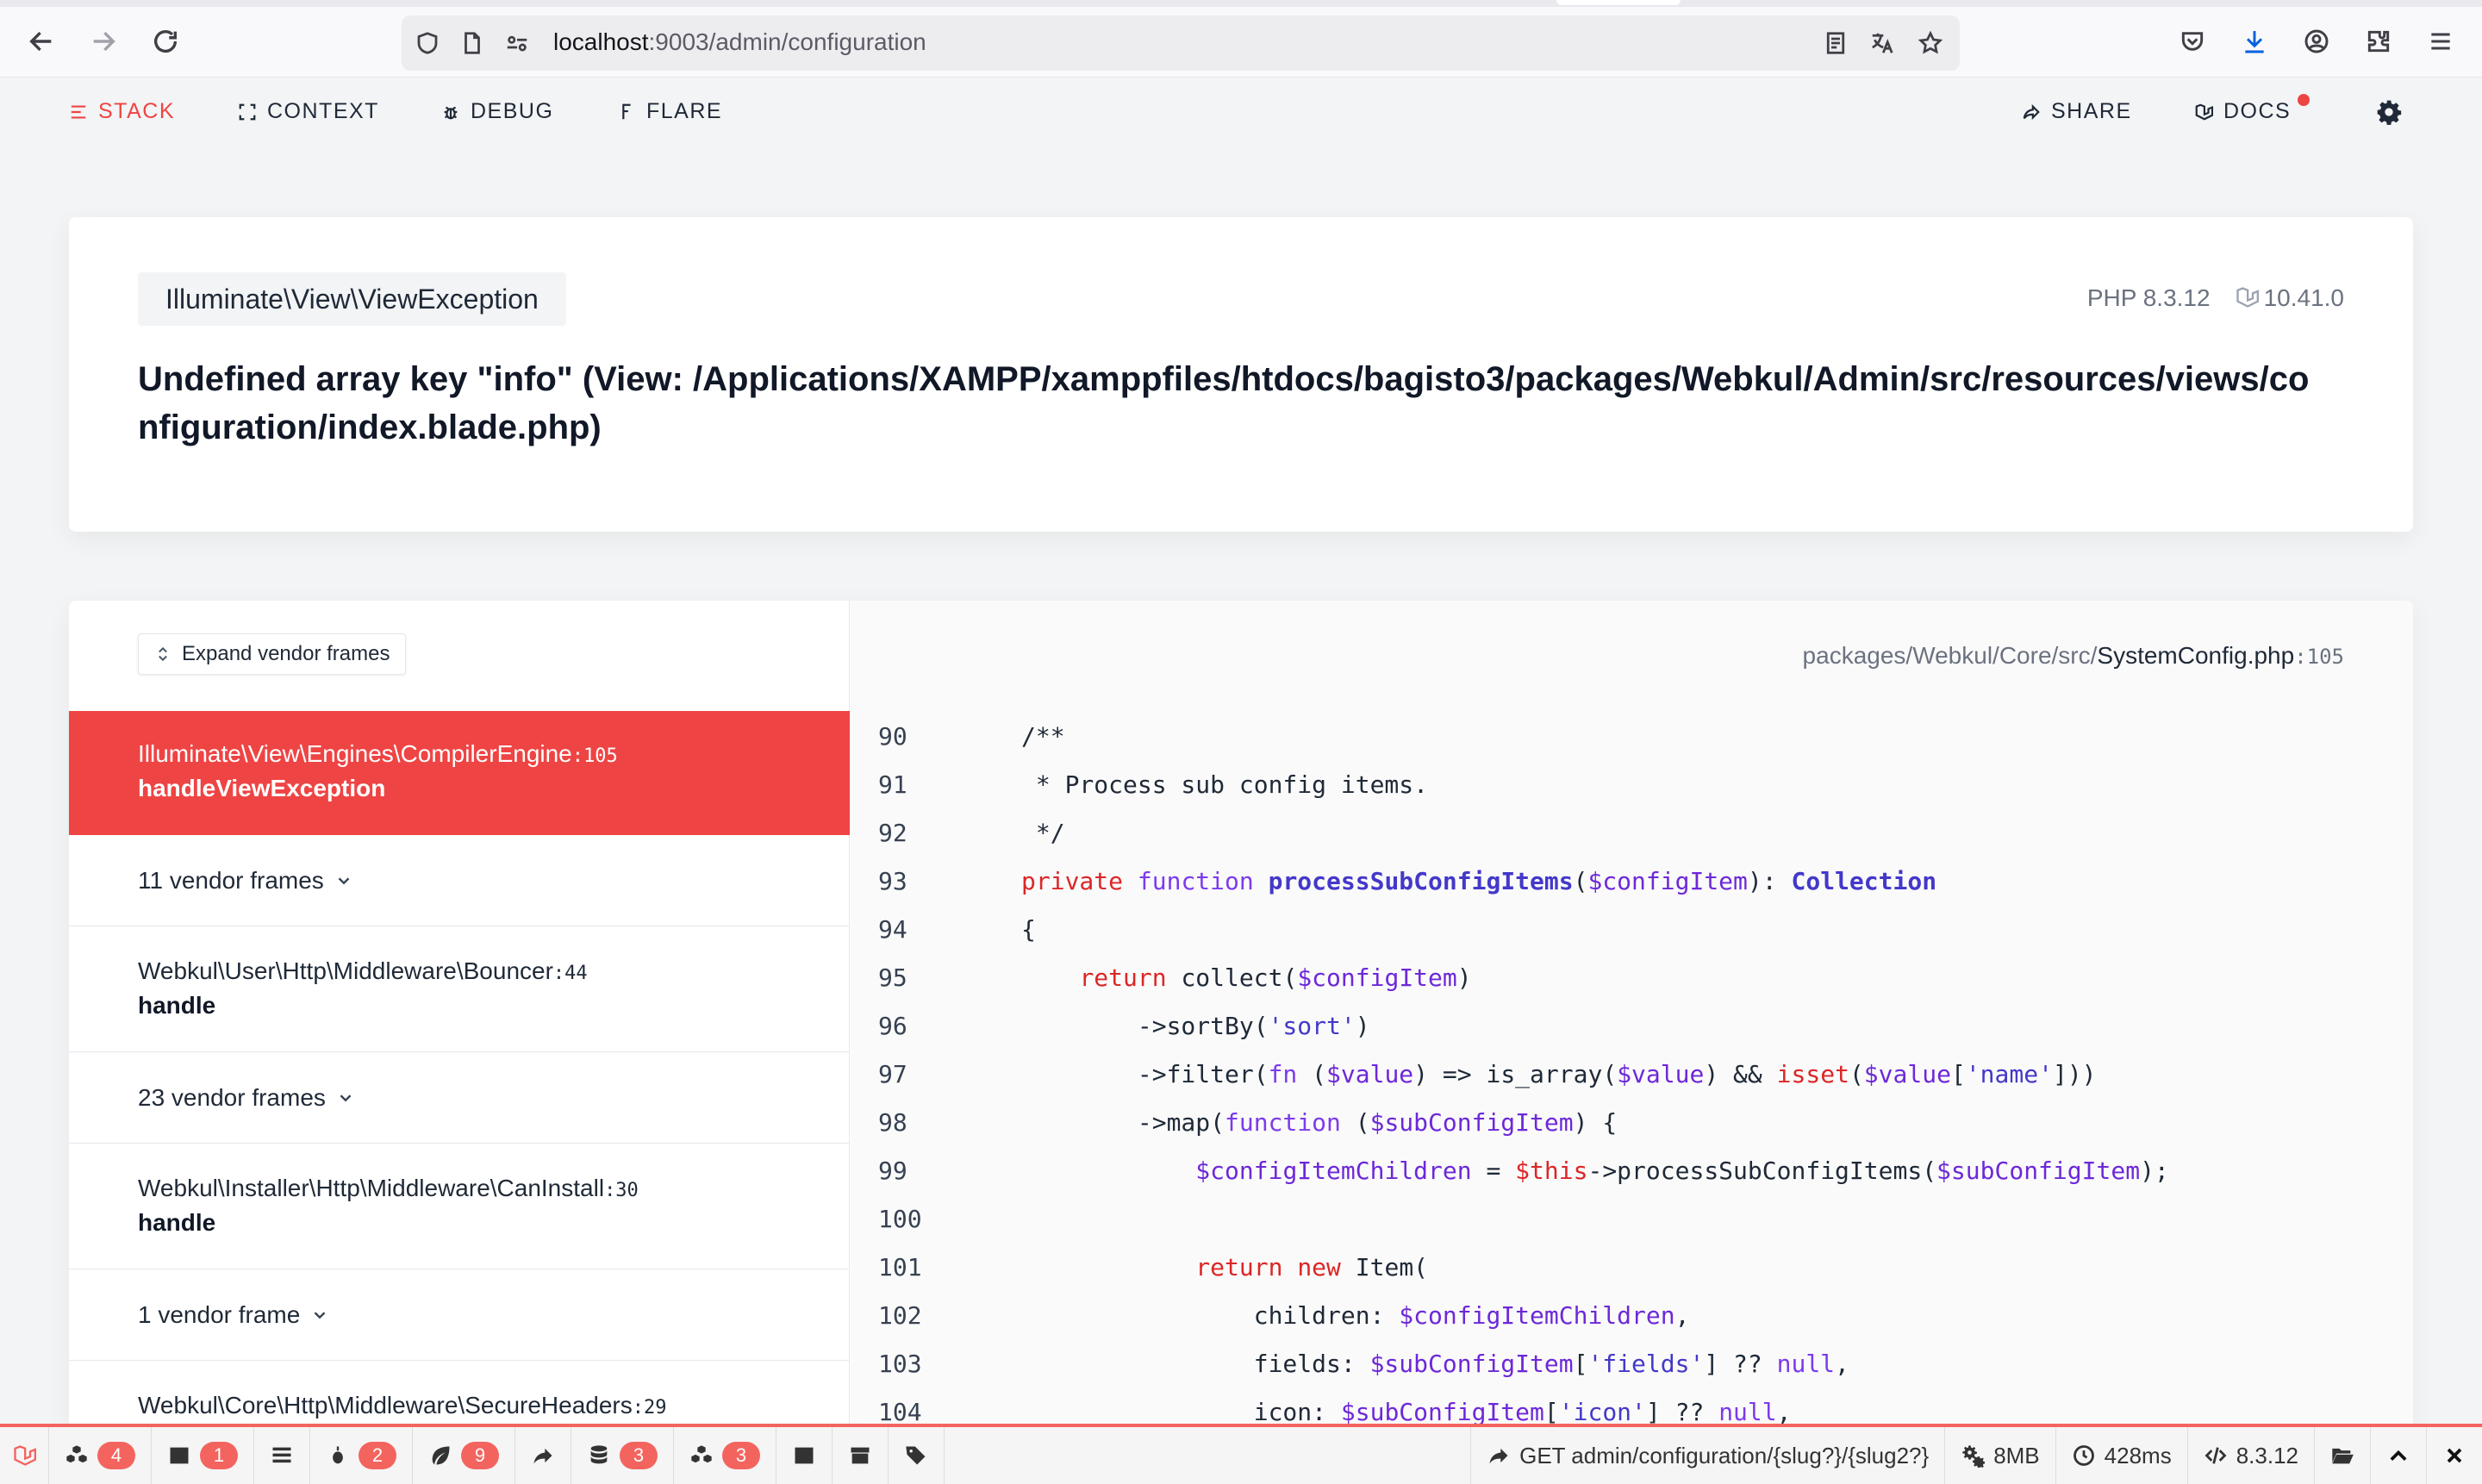  What do you see at coordinates (451, 113) in the screenshot?
I see `bug-icon` at bounding box center [451, 113].